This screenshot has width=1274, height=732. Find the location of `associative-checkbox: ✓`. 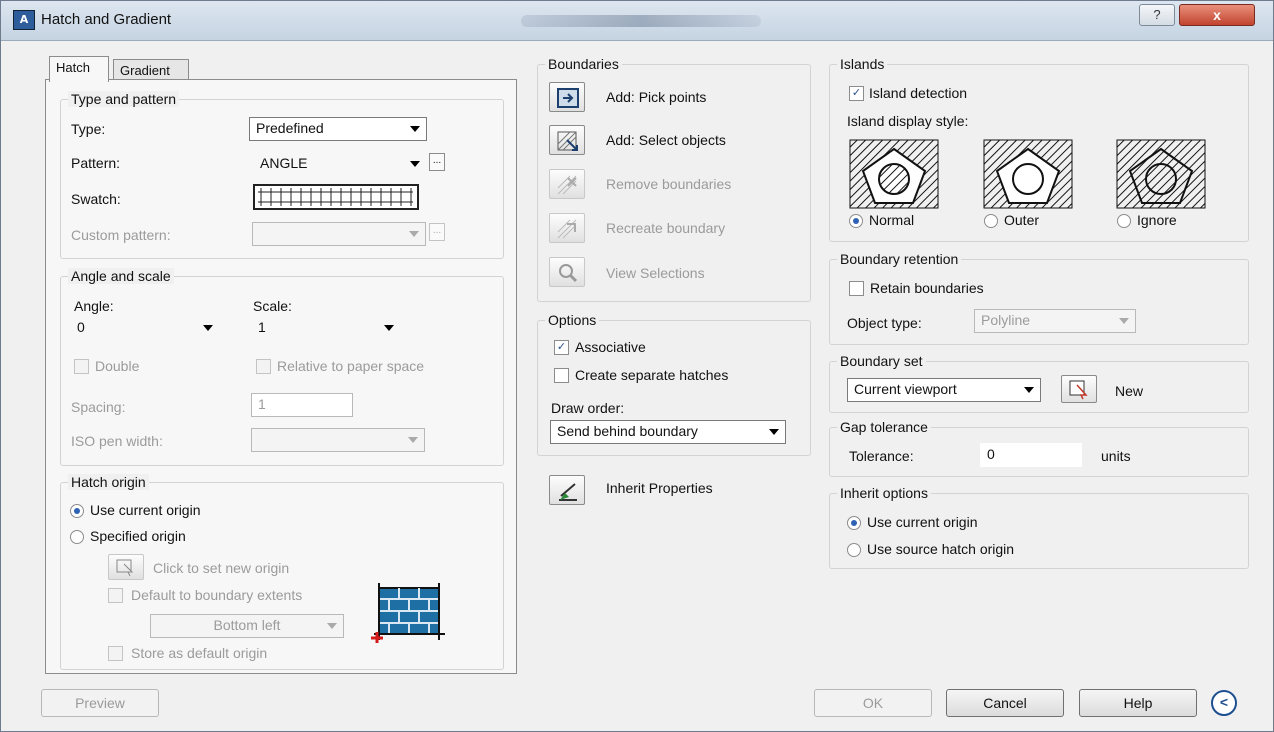

associative-checkbox: ✓ is located at coordinates (561, 347).